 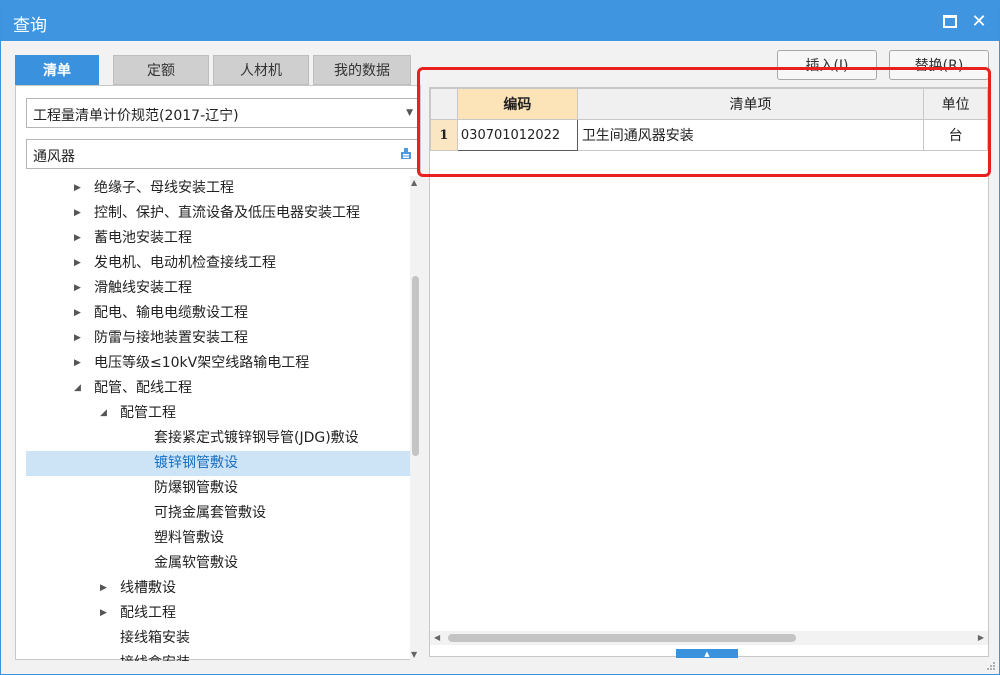 What do you see at coordinates (196, 563) in the screenshot?
I see `tree-item-label: 金属软管敷设` at bounding box center [196, 563].